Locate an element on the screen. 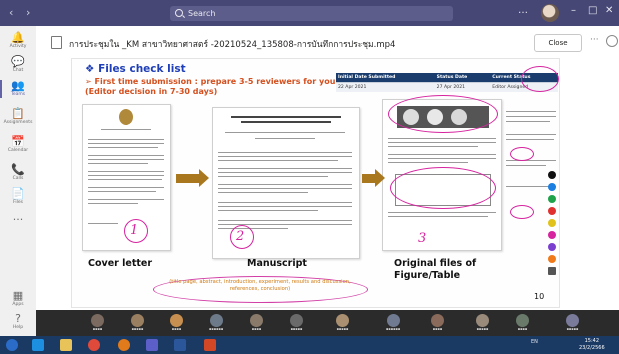 Image resolution: width=619 pixels, height=354 pixels. rail-item-calls: 📞 Calls is located at coordinates (18, 173).